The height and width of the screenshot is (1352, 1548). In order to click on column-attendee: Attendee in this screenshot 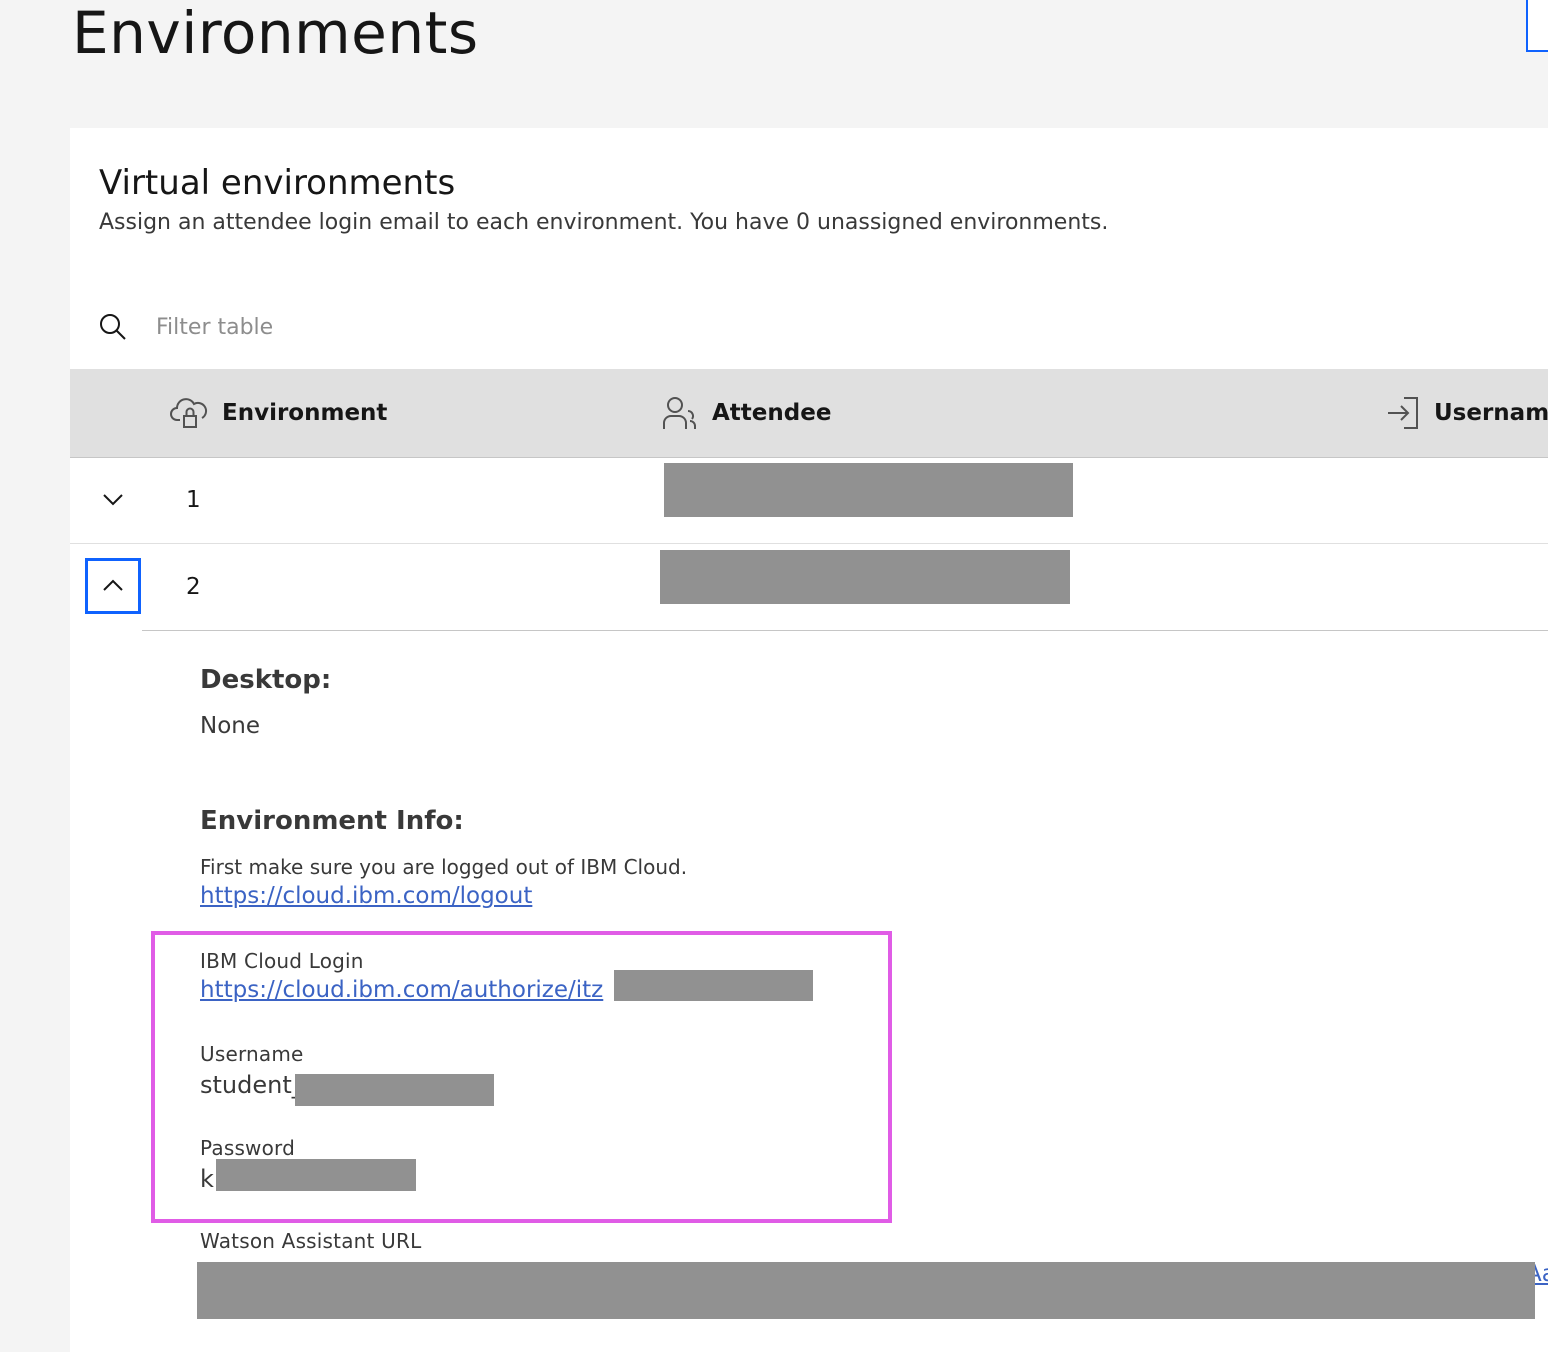, I will do `click(746, 413)`.